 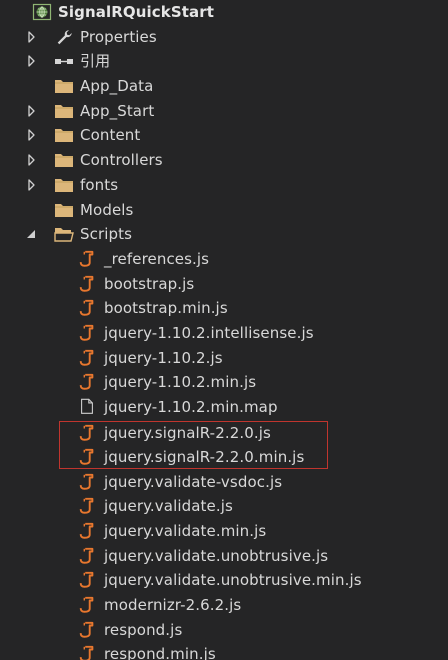 I want to click on tree-item-scripts: Scripts, so click(x=224, y=234).